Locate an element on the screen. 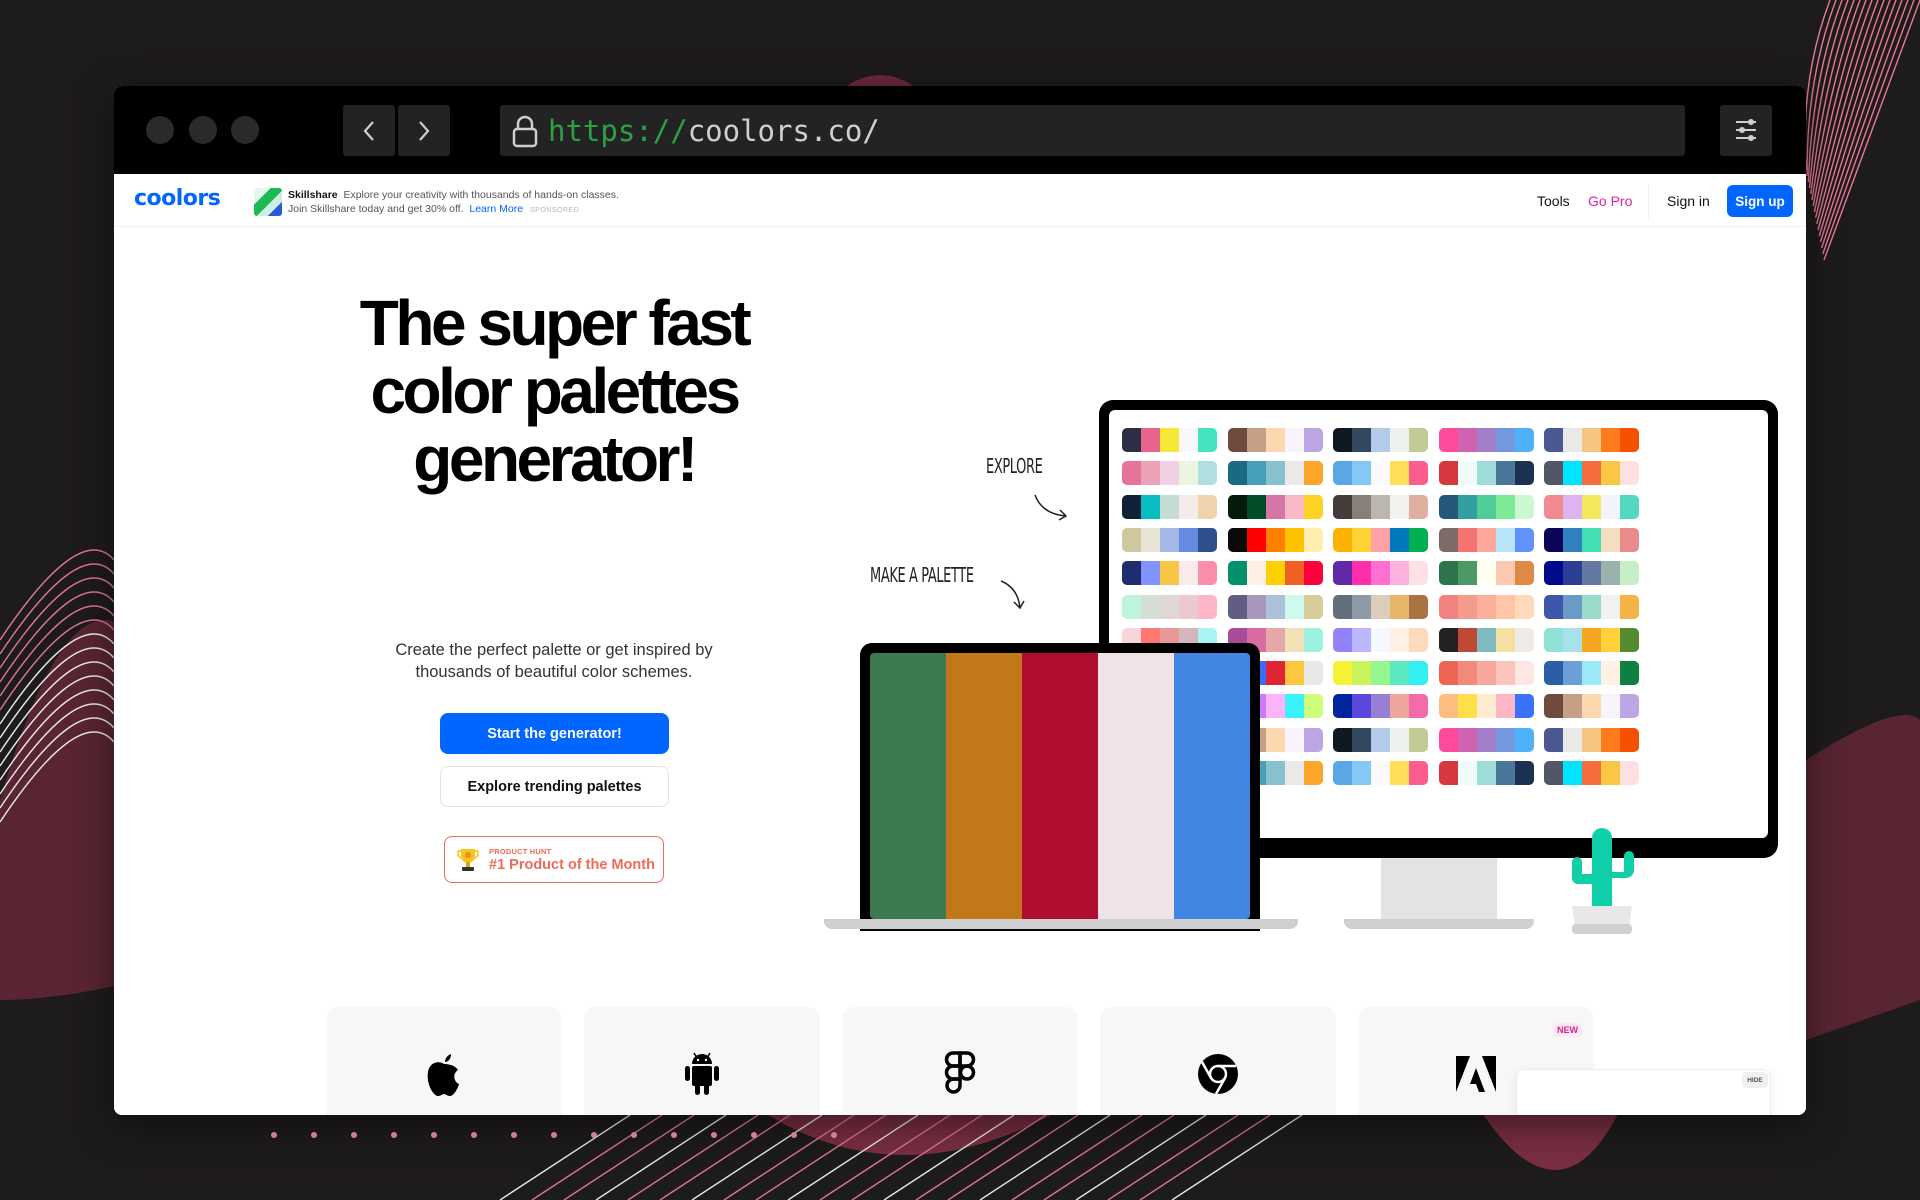  explore-trending-button: Explore trending palettes is located at coordinates (554, 786).